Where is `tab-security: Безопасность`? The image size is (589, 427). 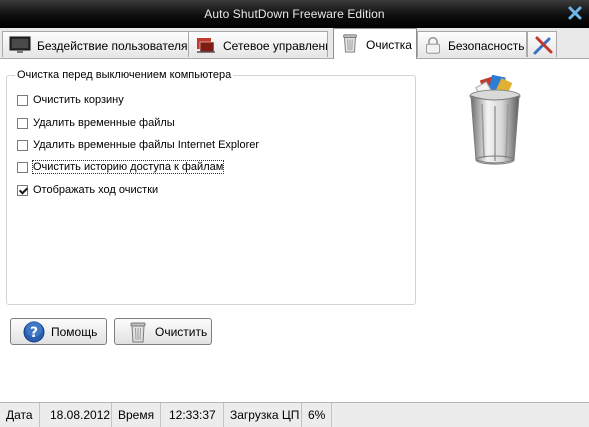
tab-security: Безопасность is located at coordinates (472, 44).